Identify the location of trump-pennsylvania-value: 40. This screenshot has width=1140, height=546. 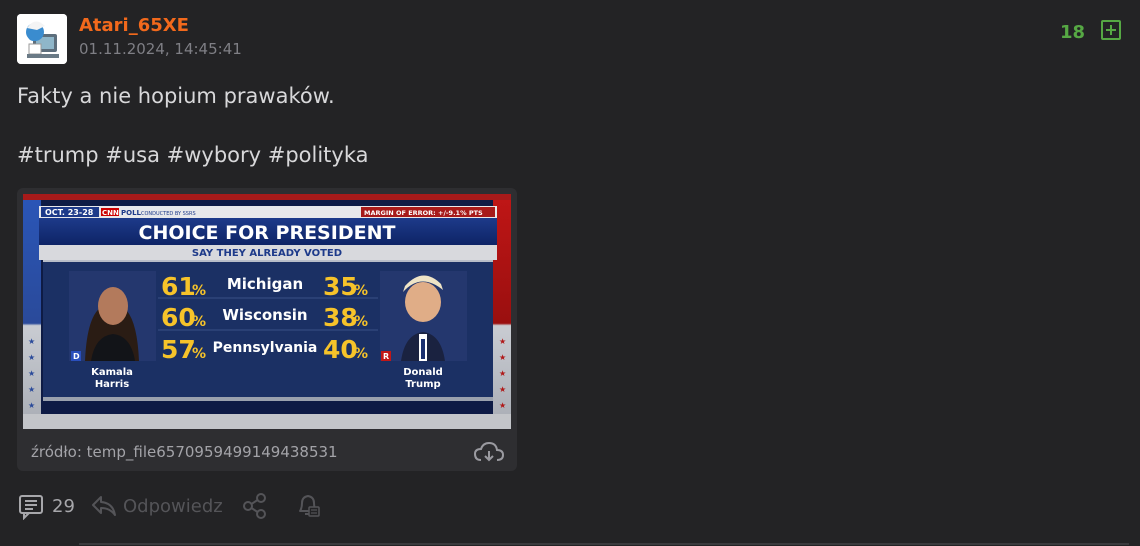
(340, 349).